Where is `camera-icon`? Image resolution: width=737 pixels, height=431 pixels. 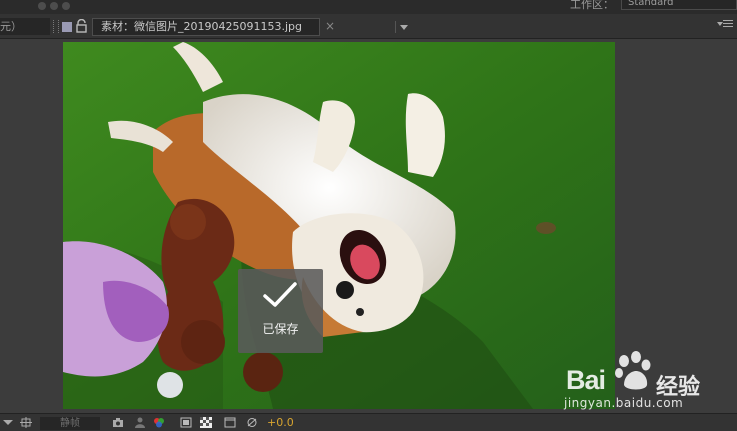
camera-icon is located at coordinates (118, 422).